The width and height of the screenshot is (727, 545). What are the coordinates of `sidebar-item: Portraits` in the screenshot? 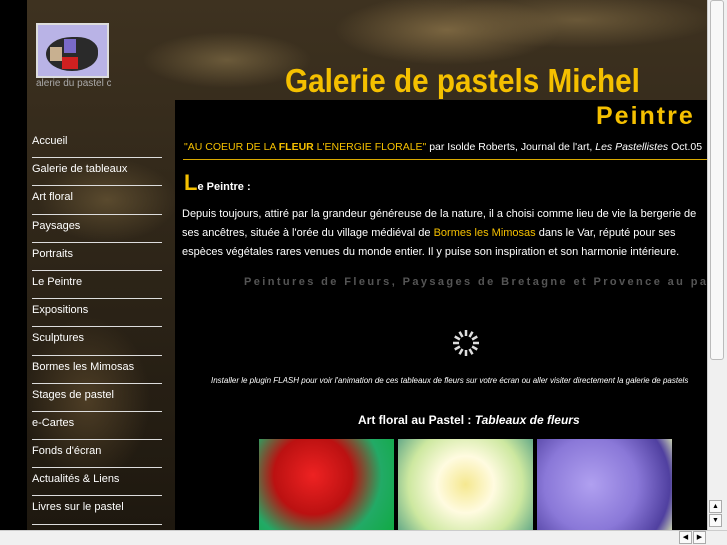 It's located at (97, 257).